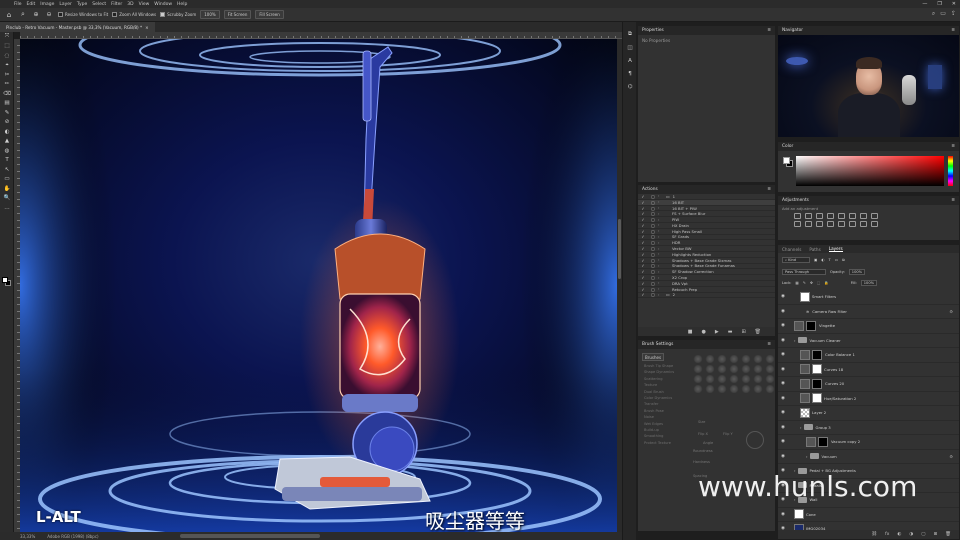  What do you see at coordinates (7, 199) in the screenshot?
I see `tool-icon-17: 🔍` at bounding box center [7, 199].